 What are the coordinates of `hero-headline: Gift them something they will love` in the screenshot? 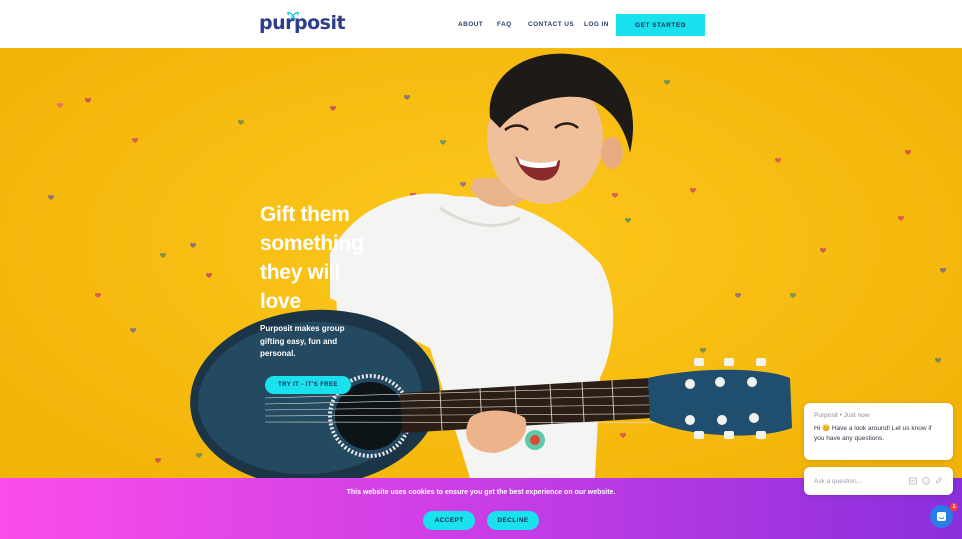 It's located at (340, 258).